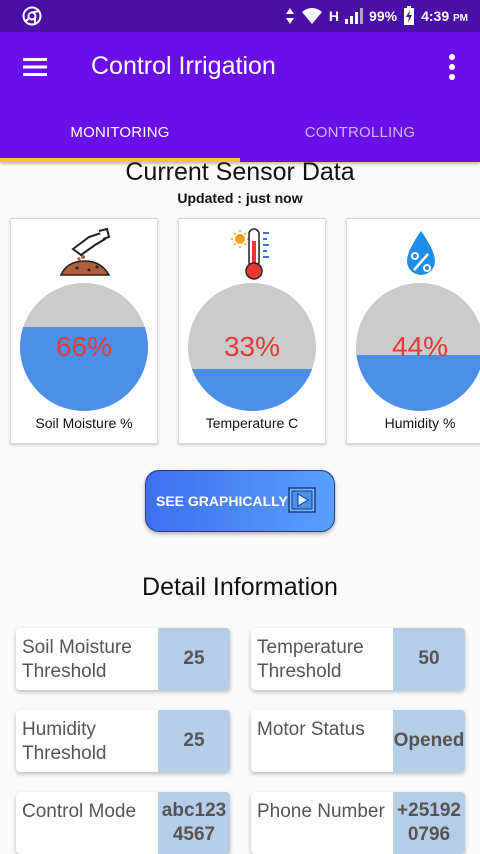 Image resolution: width=480 pixels, height=854 pixels. Describe the element at coordinates (289, 16) in the screenshot. I see `data-arrows-icon` at that location.